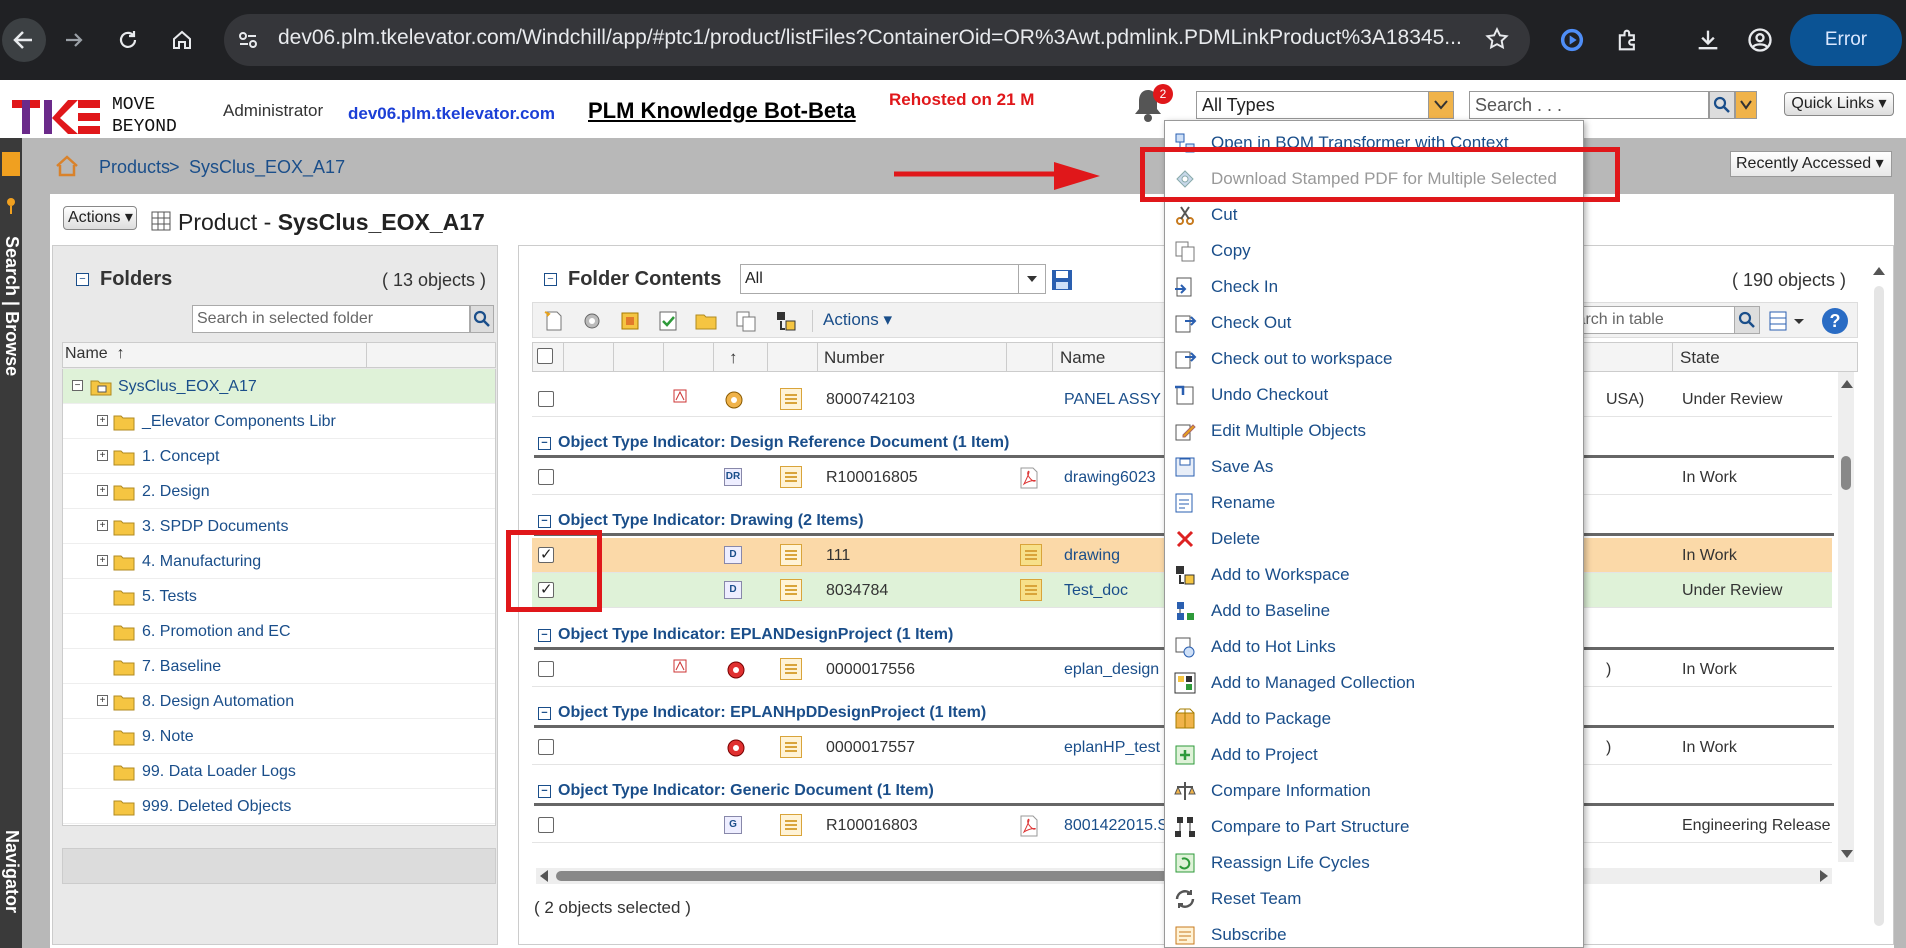 The width and height of the screenshot is (1906, 948). I want to click on tree-column-name: Name ↑, so click(95, 354).